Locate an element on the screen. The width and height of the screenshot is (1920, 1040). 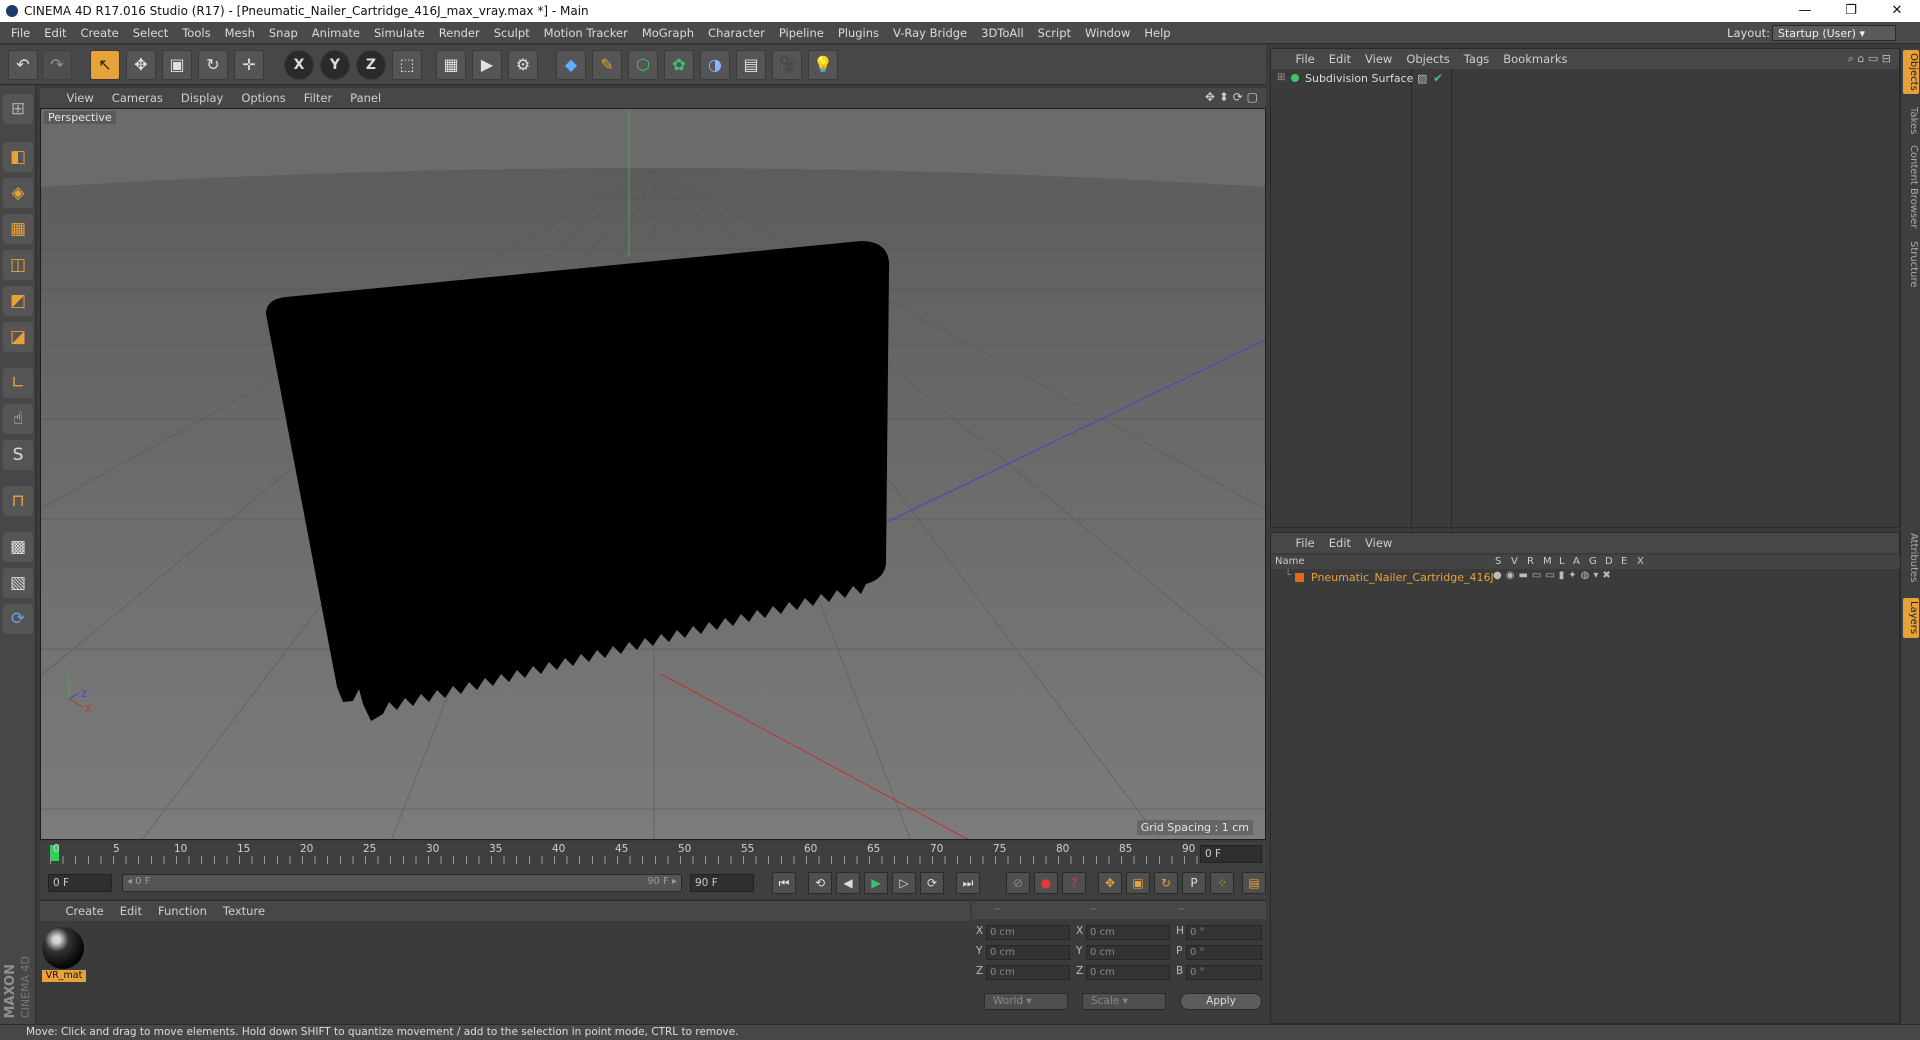
rotation-h-field: 0 ° is located at coordinates (1224, 932).